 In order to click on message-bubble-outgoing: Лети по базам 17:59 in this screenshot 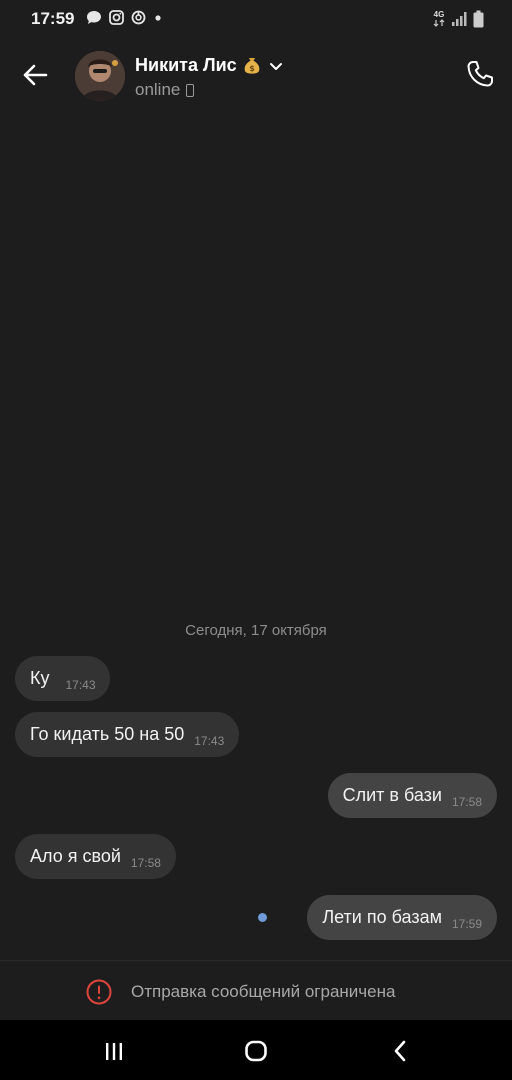, I will do `click(402, 917)`.